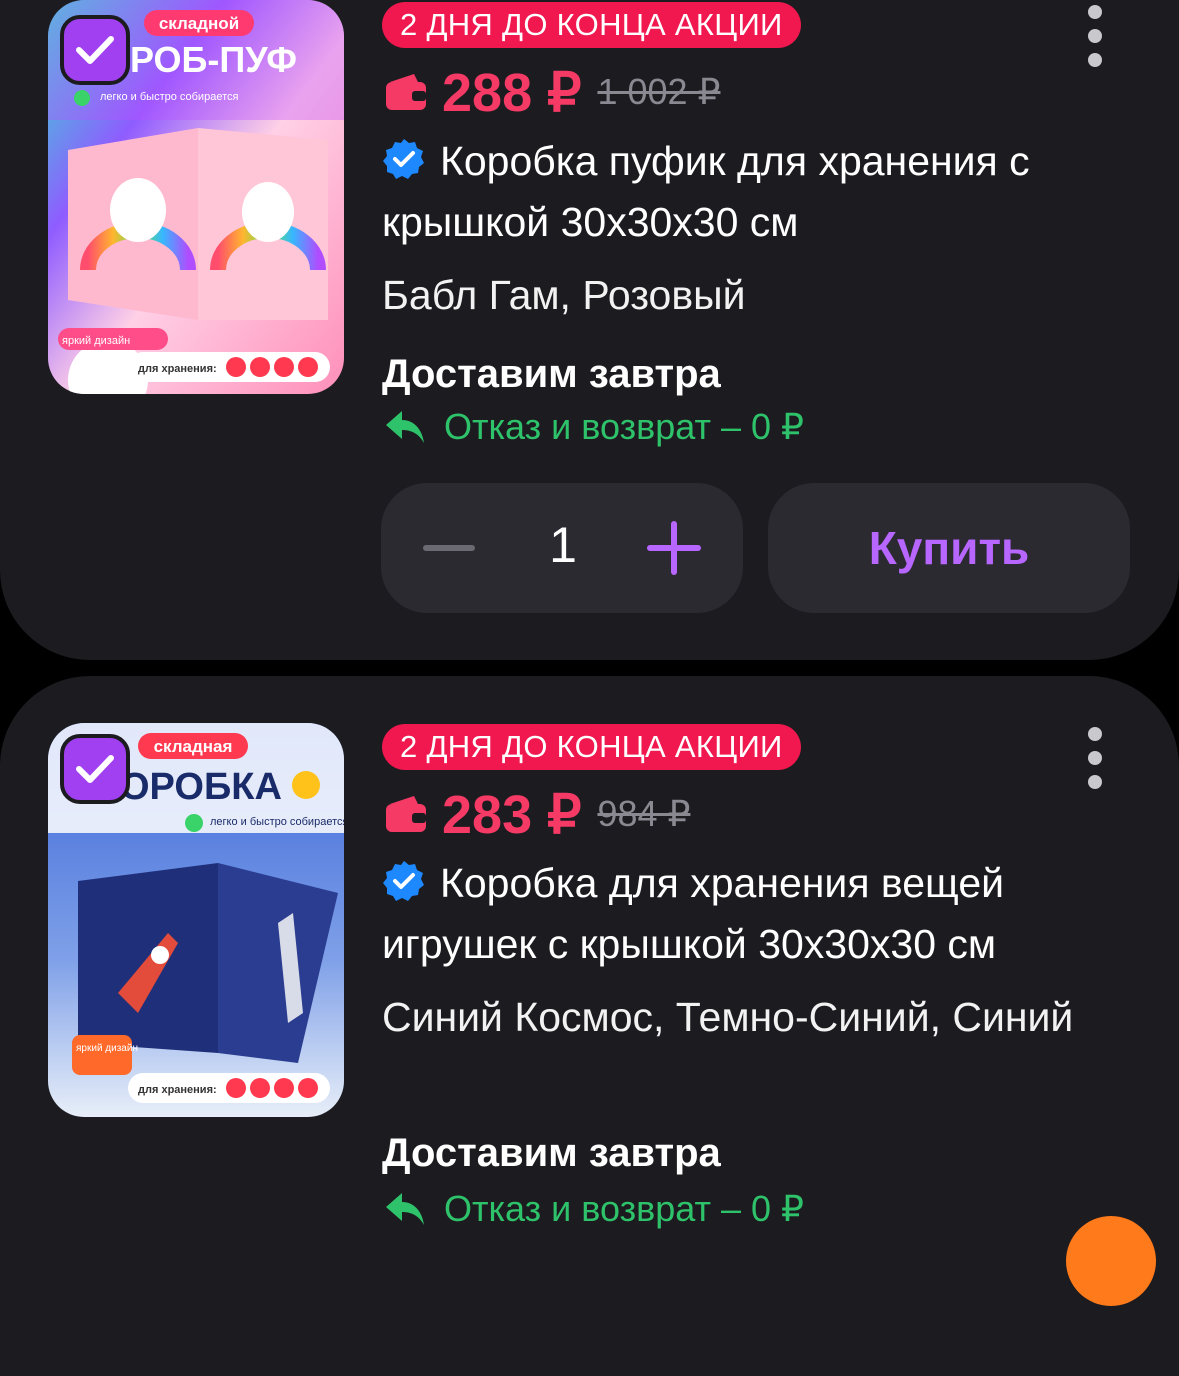 Image resolution: width=1179 pixels, height=1376 pixels. I want to click on price-row: 288 ₽ 1 002 ₽, so click(552, 92).